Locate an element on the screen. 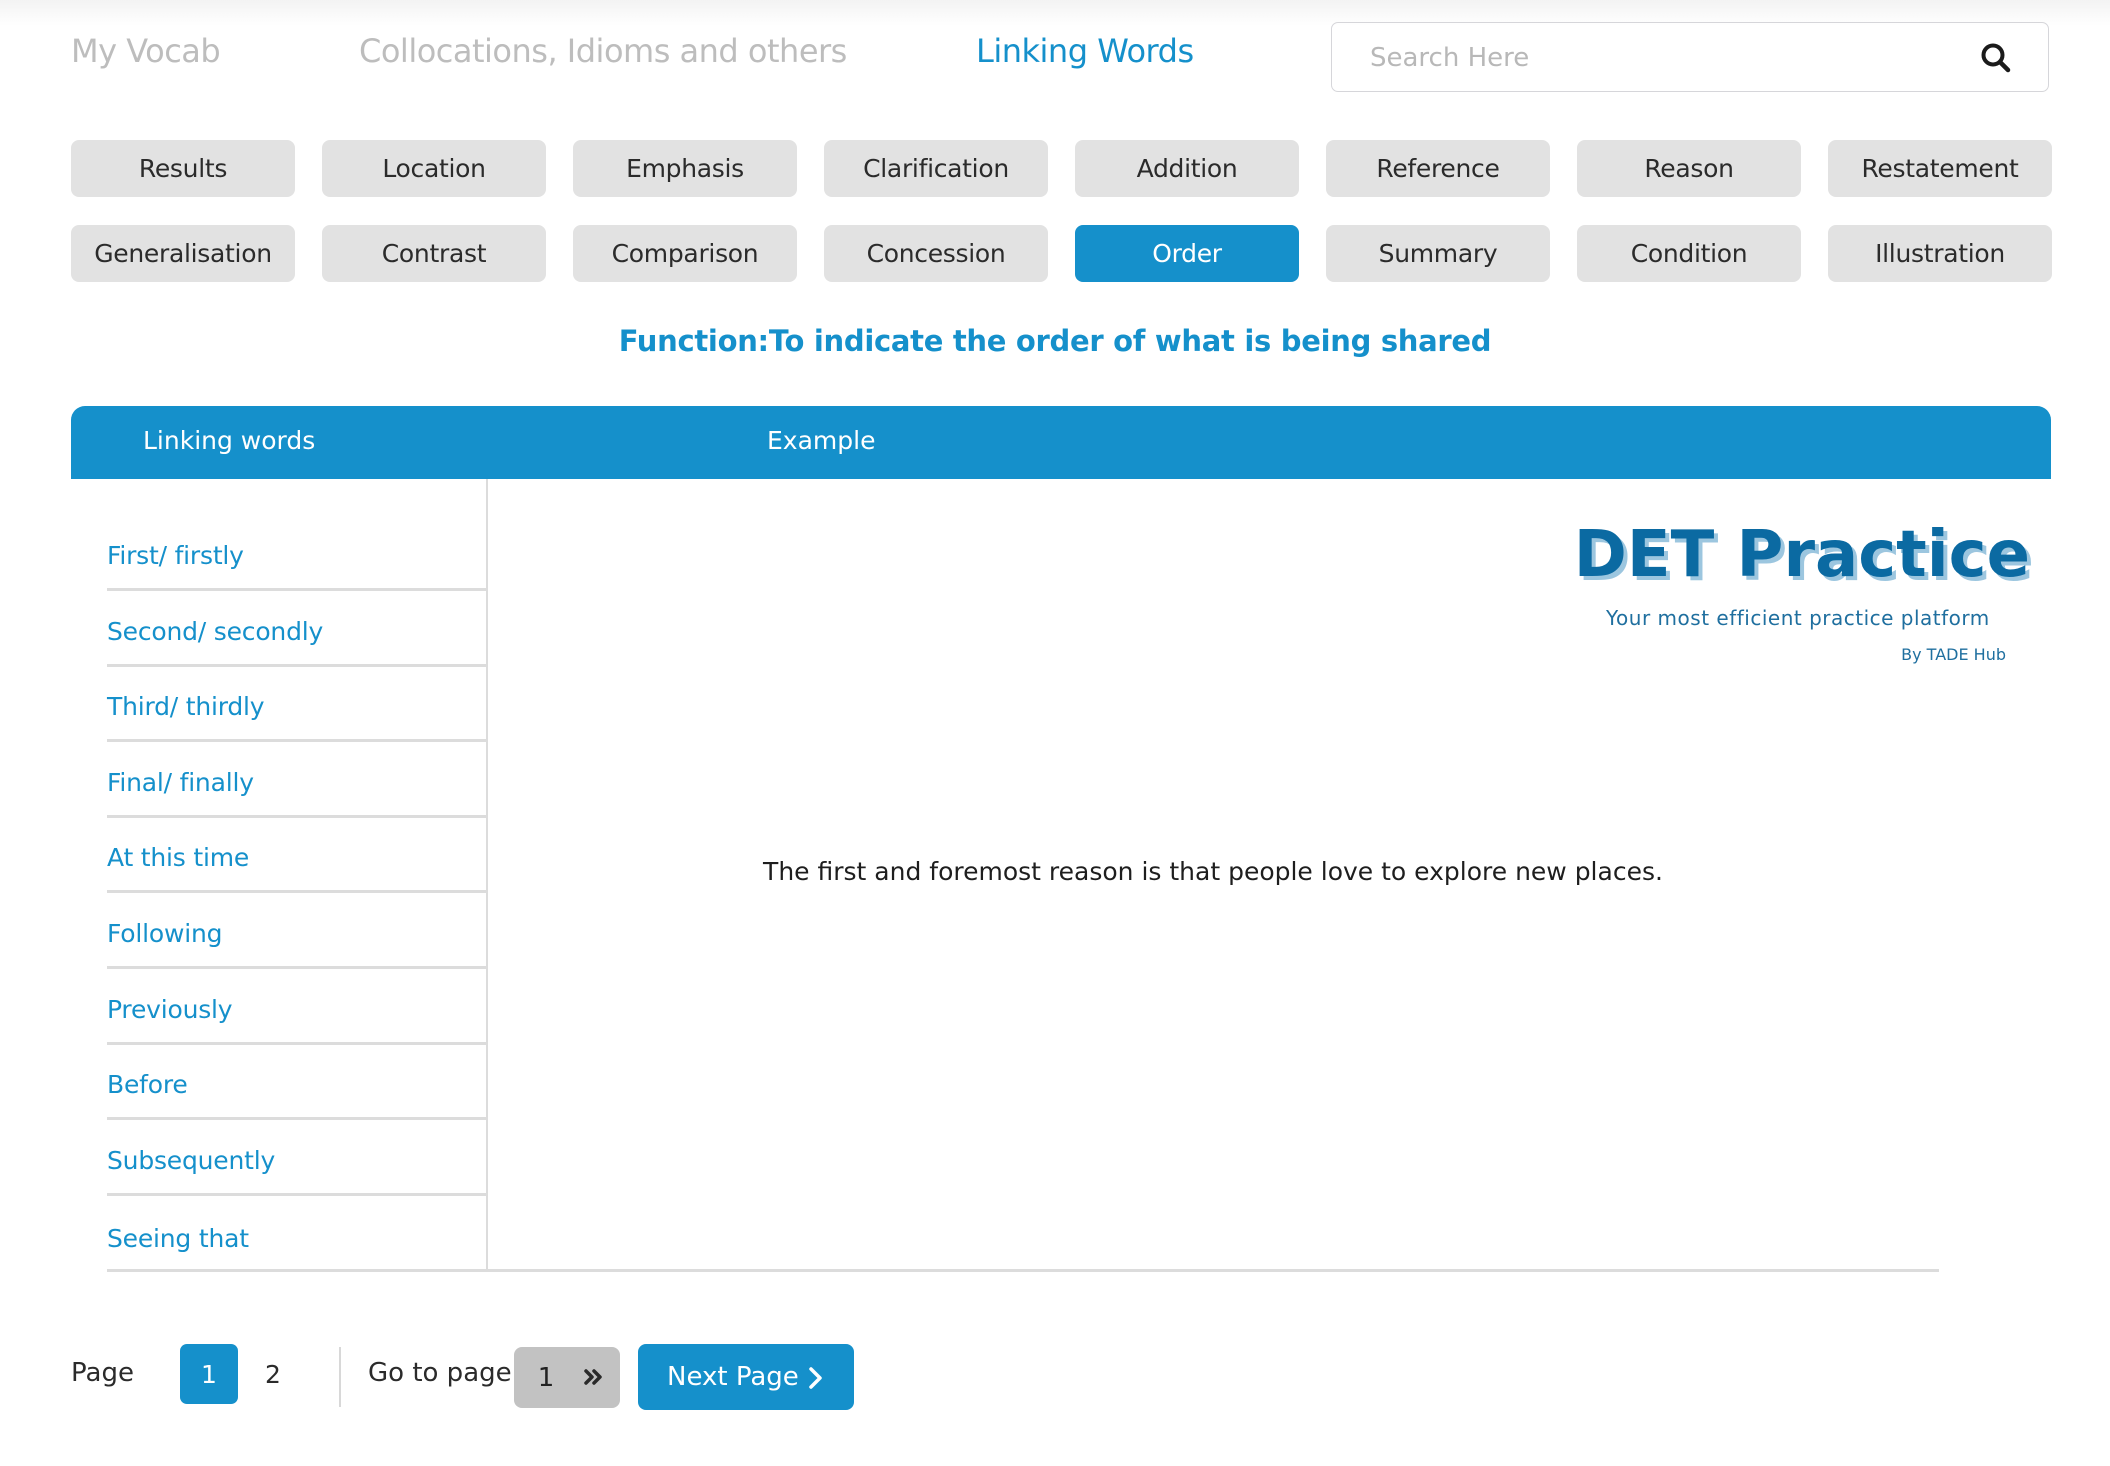 The image size is (2110, 1466). category-contrast: Contrast is located at coordinates (434, 253).